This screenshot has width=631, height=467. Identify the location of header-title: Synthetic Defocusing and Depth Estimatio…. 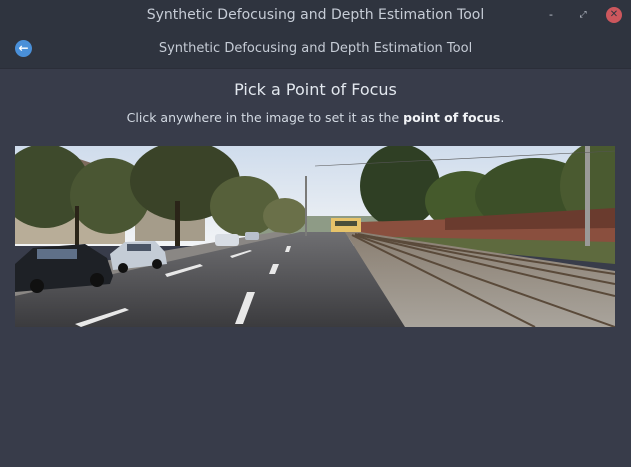
(315, 48).